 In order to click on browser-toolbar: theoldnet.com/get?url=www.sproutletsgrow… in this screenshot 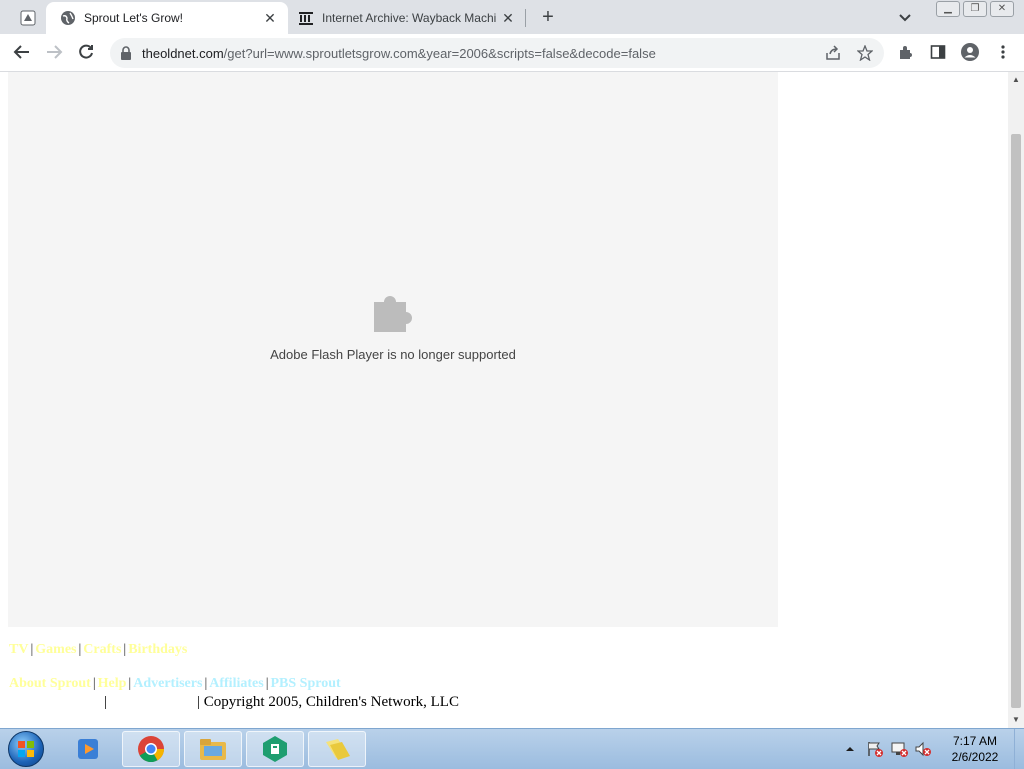, I will do `click(512, 53)`.